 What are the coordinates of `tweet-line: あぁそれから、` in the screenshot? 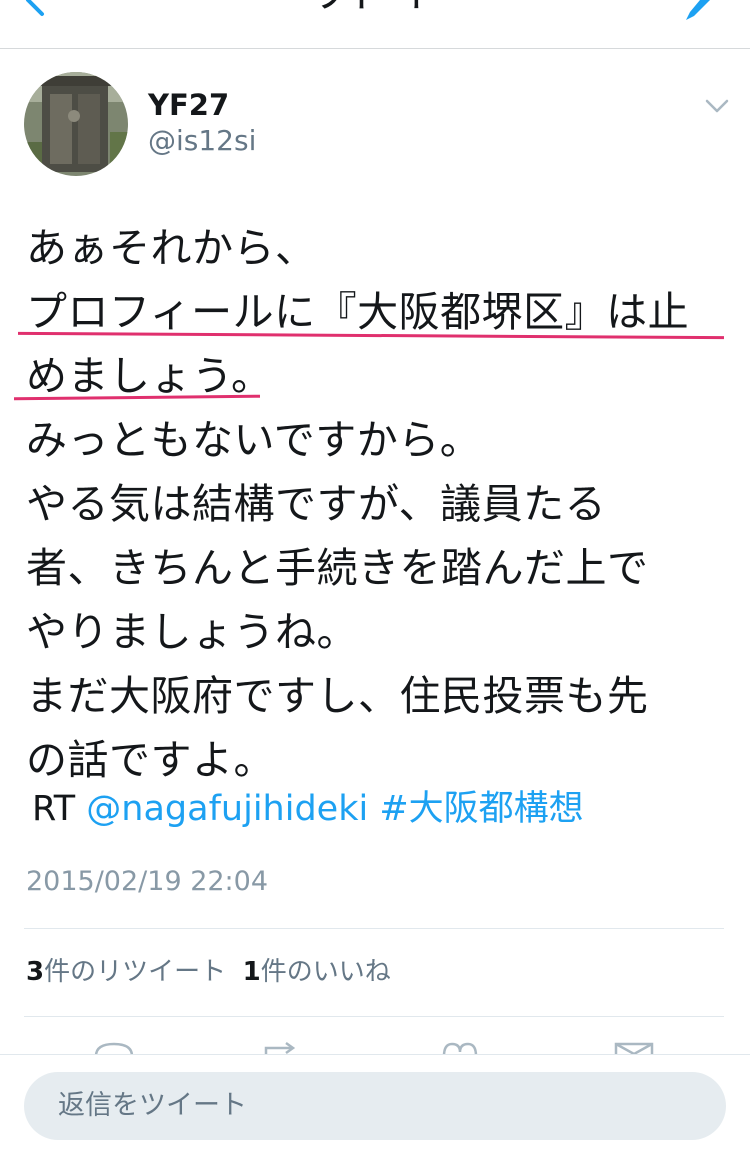 It's located at (171, 248).